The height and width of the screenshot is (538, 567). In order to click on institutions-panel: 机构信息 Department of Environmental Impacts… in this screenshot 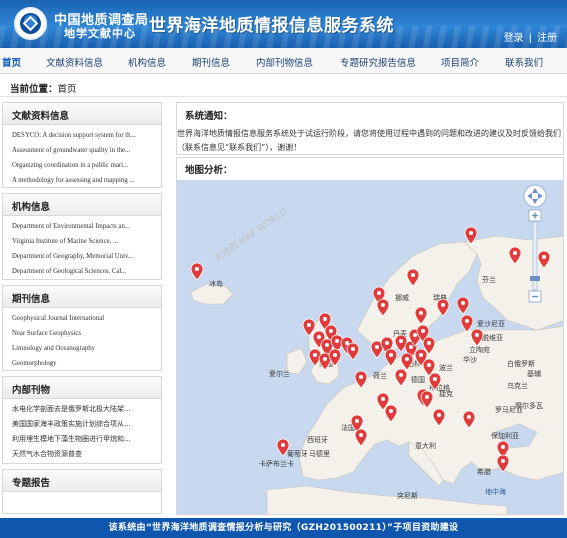, I will do `click(82, 236)`.